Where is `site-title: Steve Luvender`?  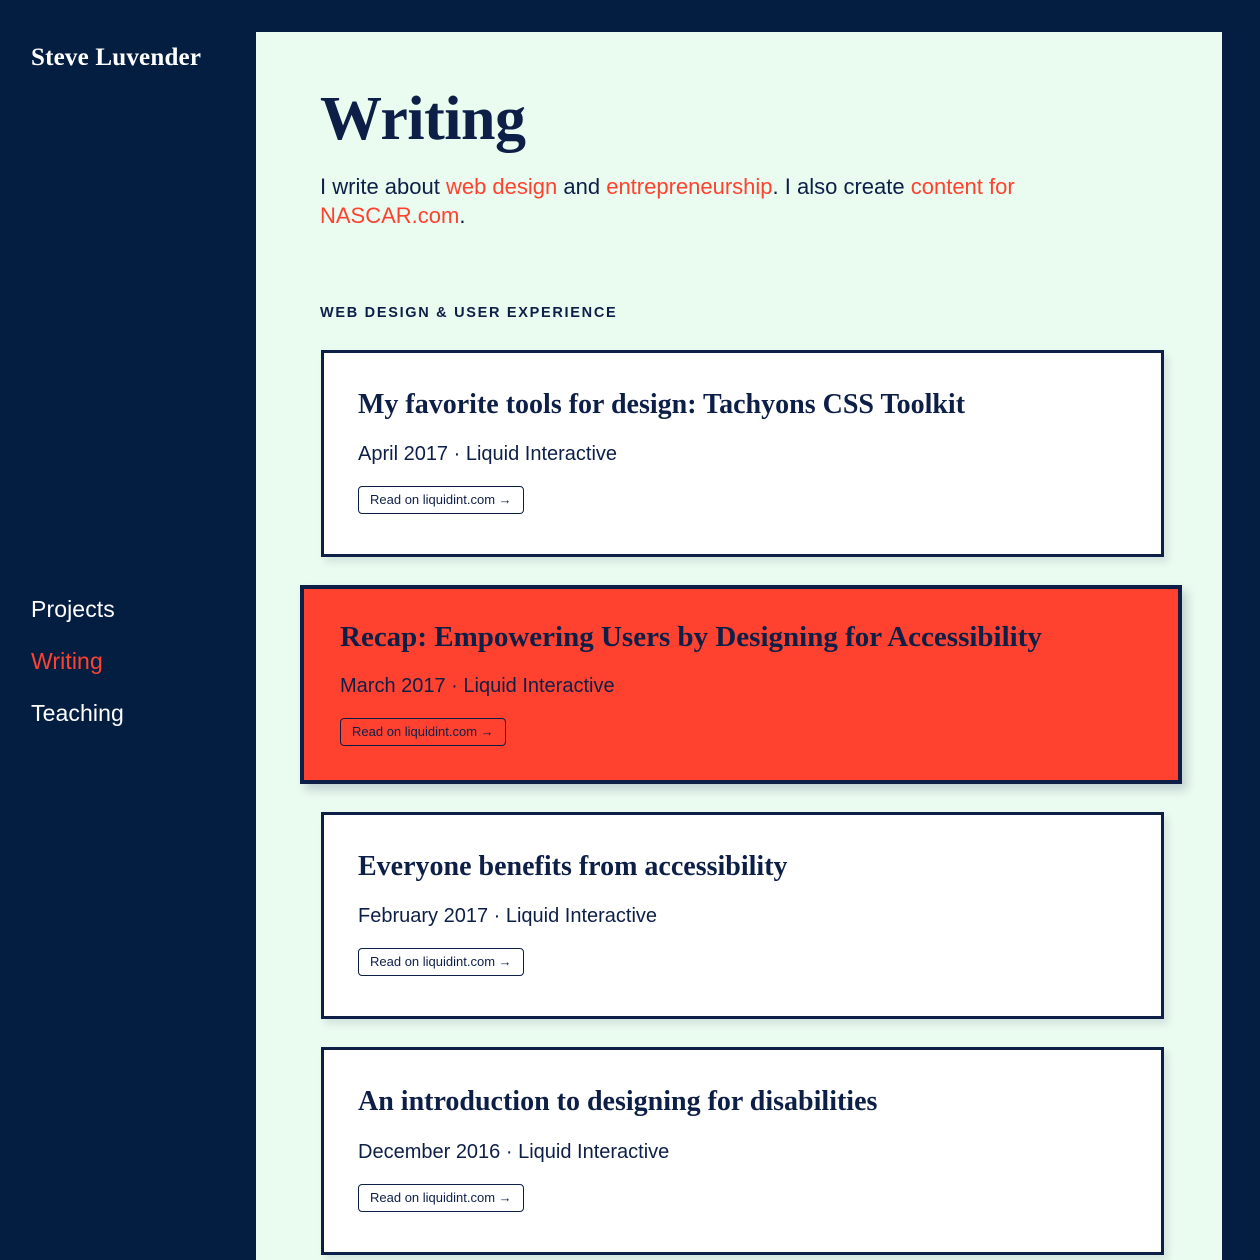
site-title: Steve Luvender is located at coordinates (116, 58).